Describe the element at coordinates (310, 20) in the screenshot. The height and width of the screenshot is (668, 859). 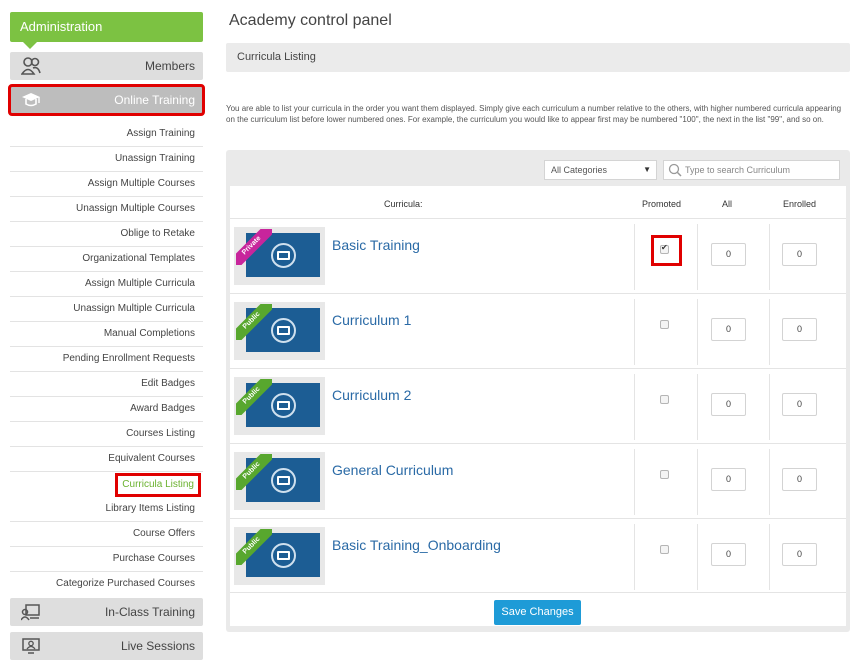
I see `page-title: Academy control panel` at that location.